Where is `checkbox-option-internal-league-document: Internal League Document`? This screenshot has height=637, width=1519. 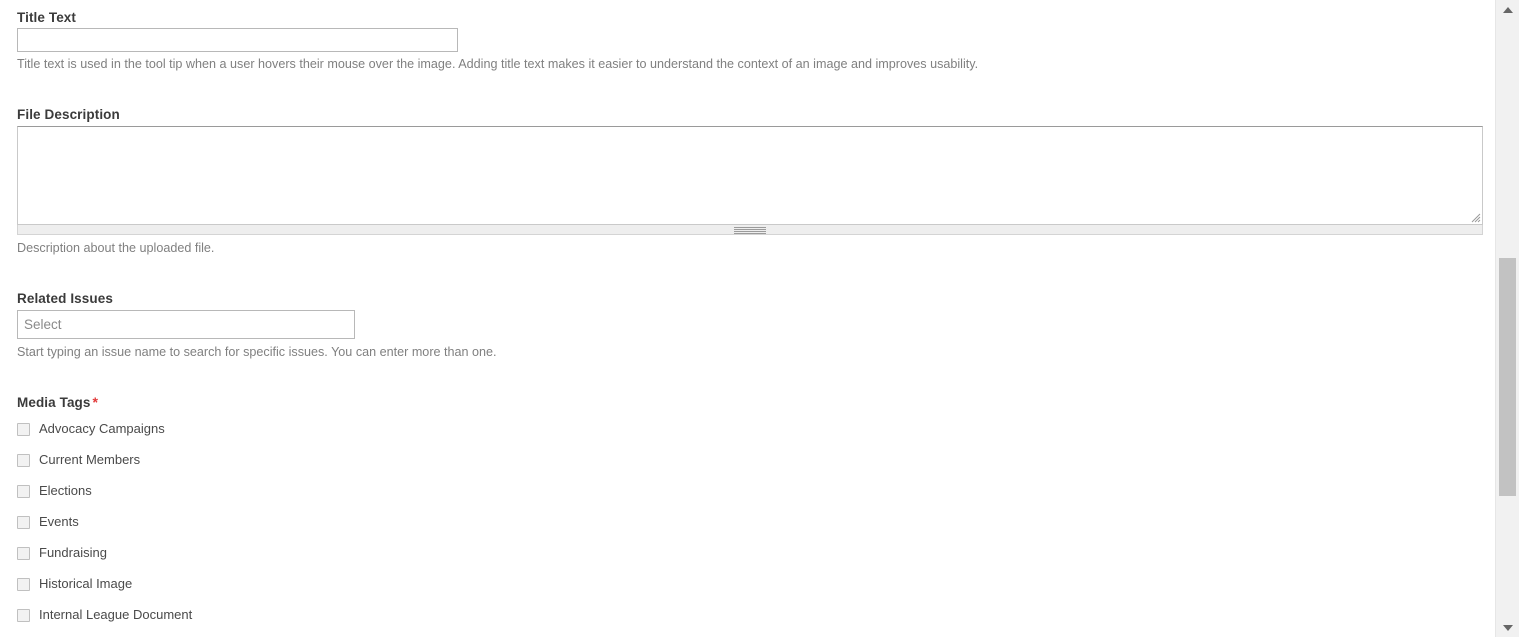
checkbox-option-internal-league-document: Internal League Document is located at coordinates (104, 615).